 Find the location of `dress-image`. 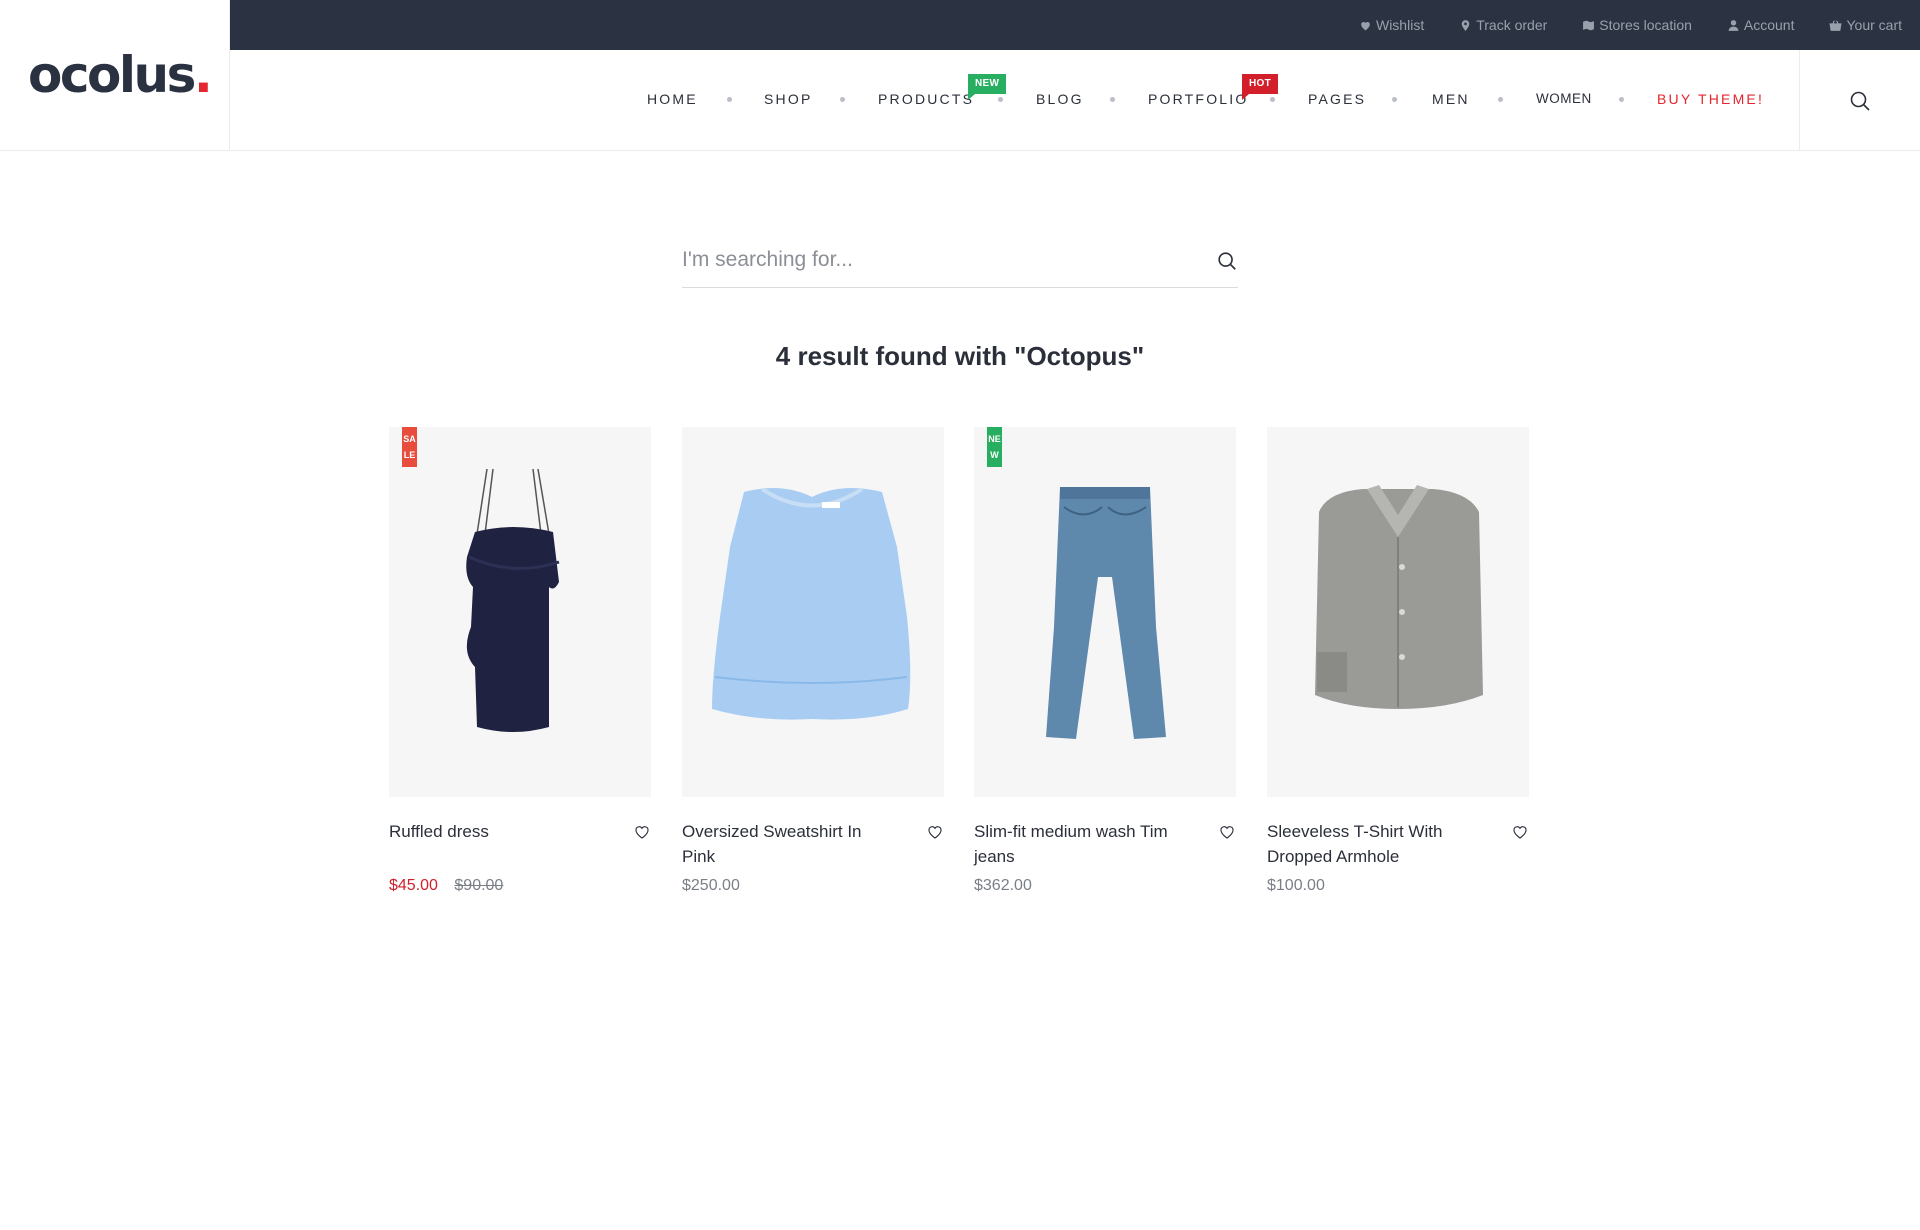

dress-image is located at coordinates (513, 600).